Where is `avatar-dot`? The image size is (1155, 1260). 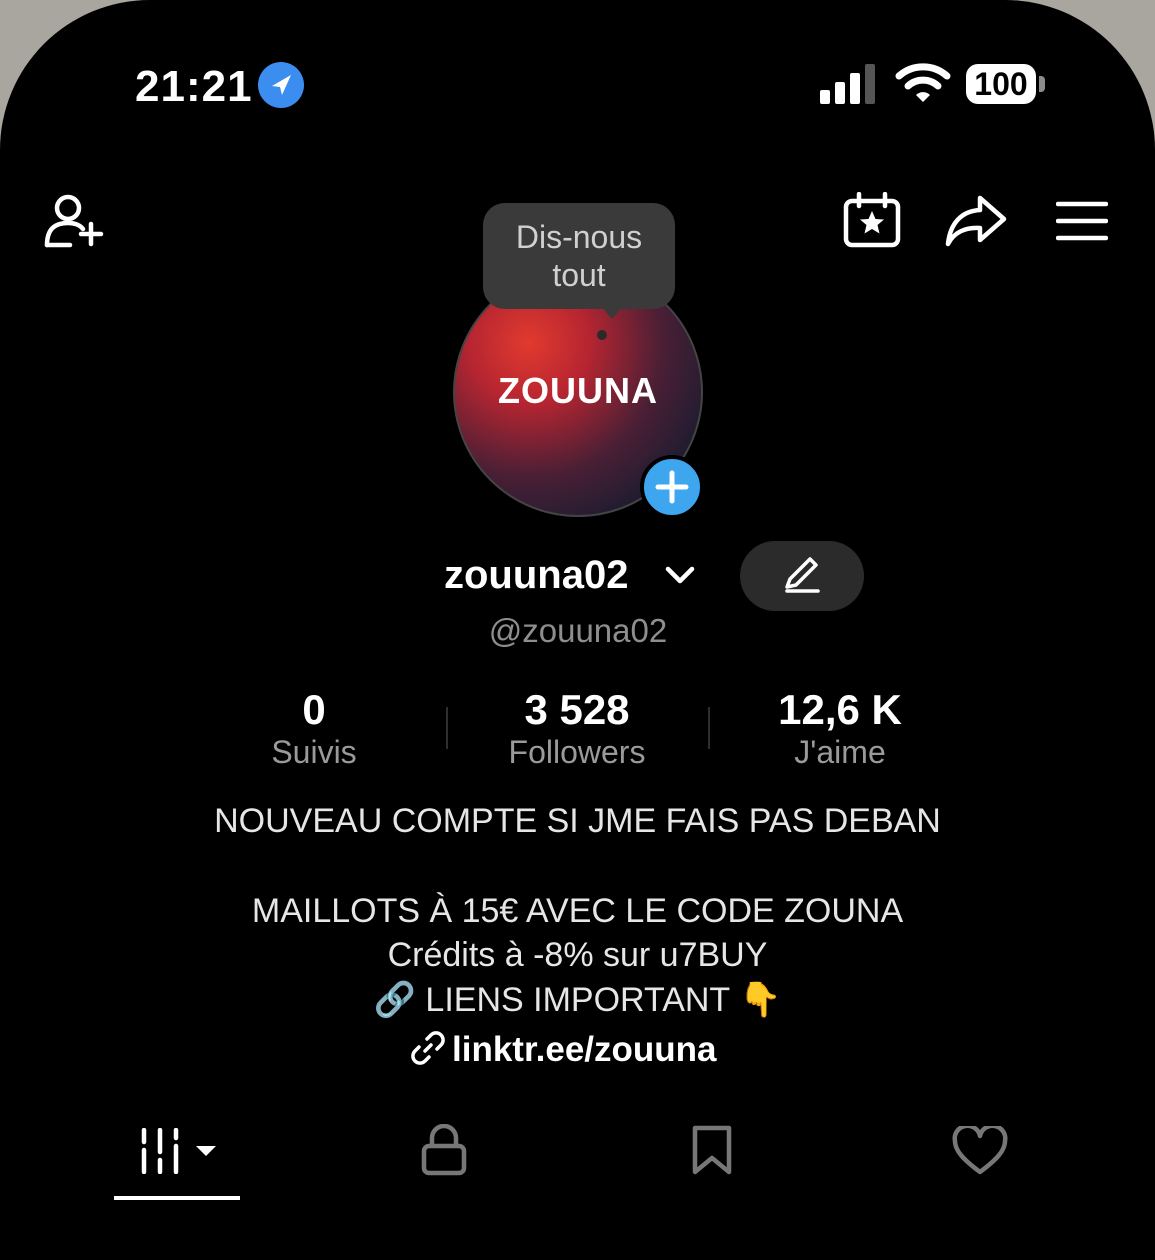 avatar-dot is located at coordinates (602, 335).